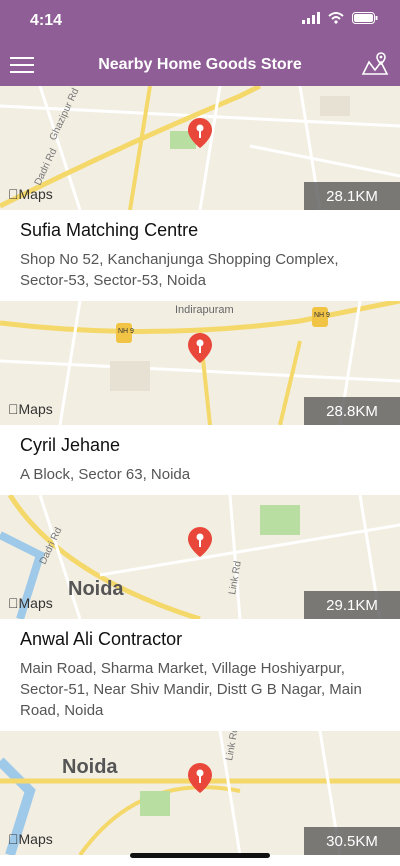 Image resolution: width=400 pixels, height=866 pixels. I want to click on battery-icon, so click(365, 18).